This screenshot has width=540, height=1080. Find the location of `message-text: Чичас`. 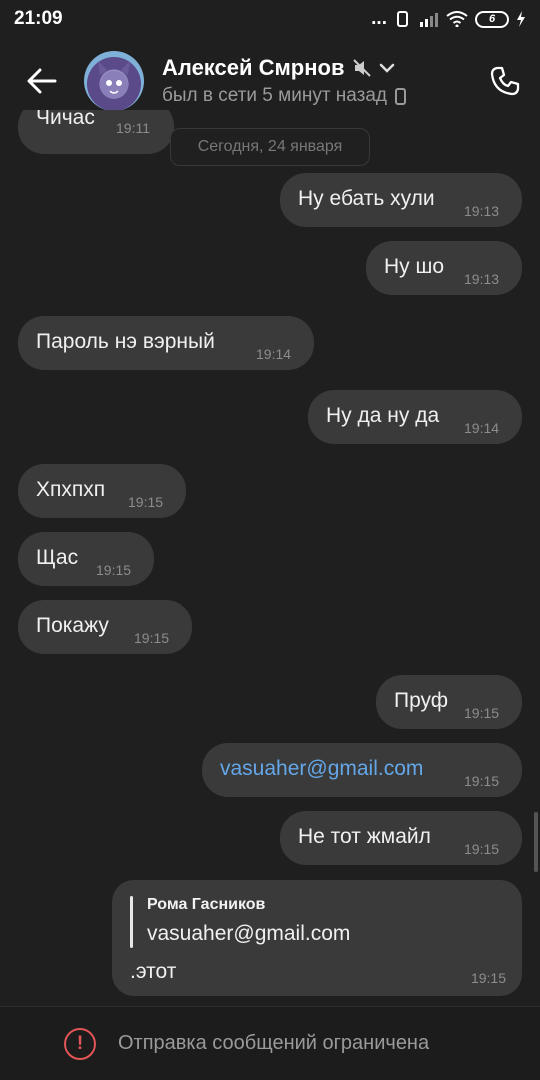

message-text: Чичас is located at coordinates (65, 119).